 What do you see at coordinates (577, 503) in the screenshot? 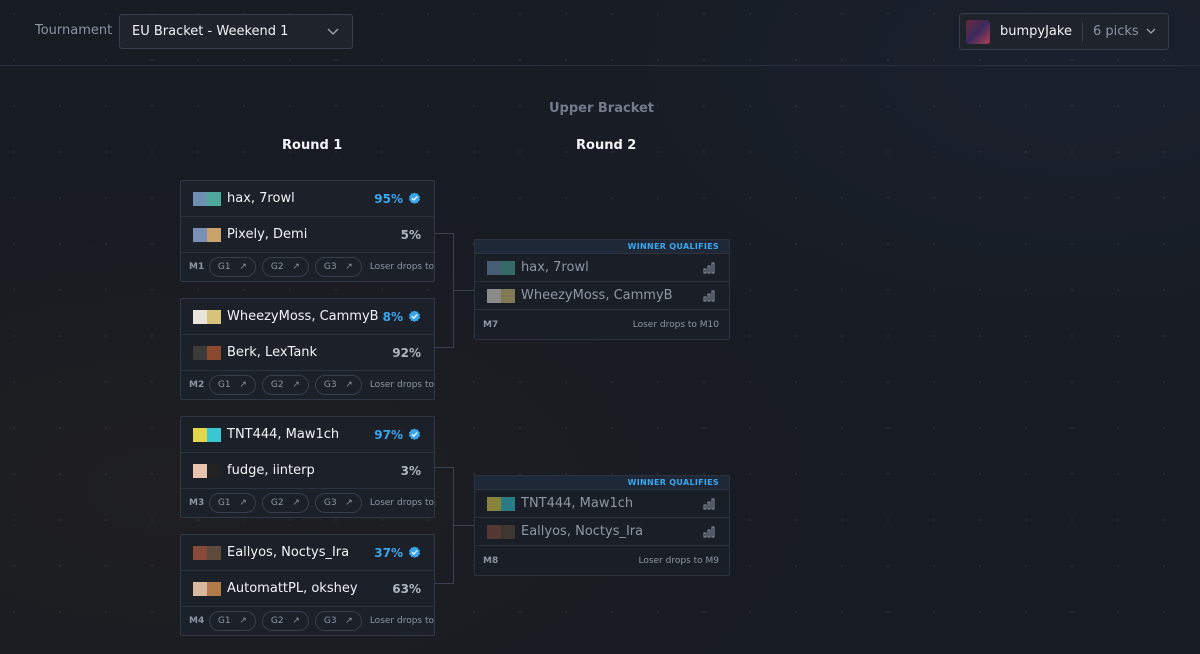
I see `team-name: TNT444, Maw1ch` at bounding box center [577, 503].